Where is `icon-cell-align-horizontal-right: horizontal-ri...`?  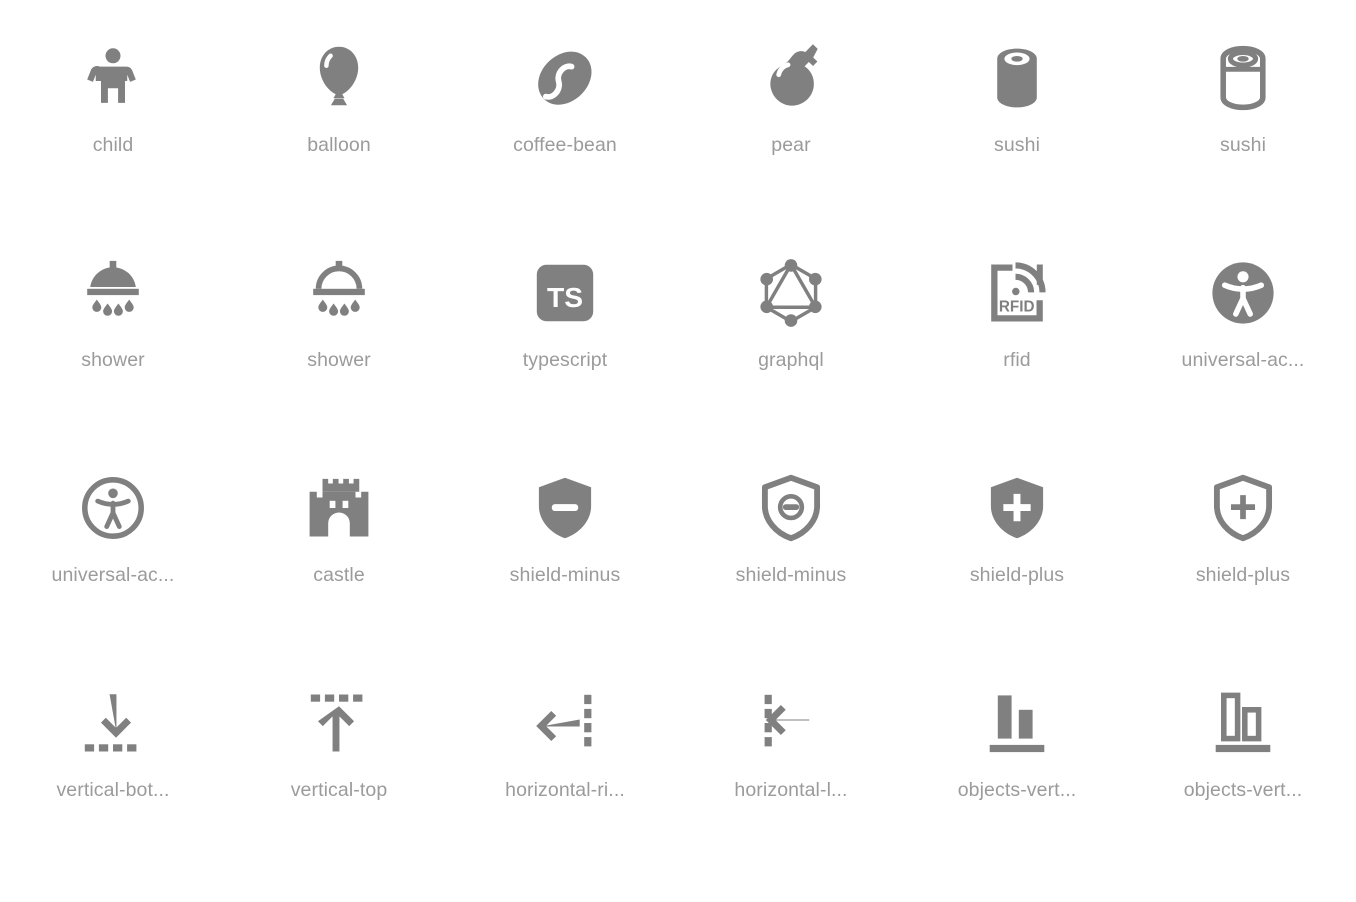 icon-cell-align-horizontal-right: horizontal-ri... is located at coordinates (565, 794).